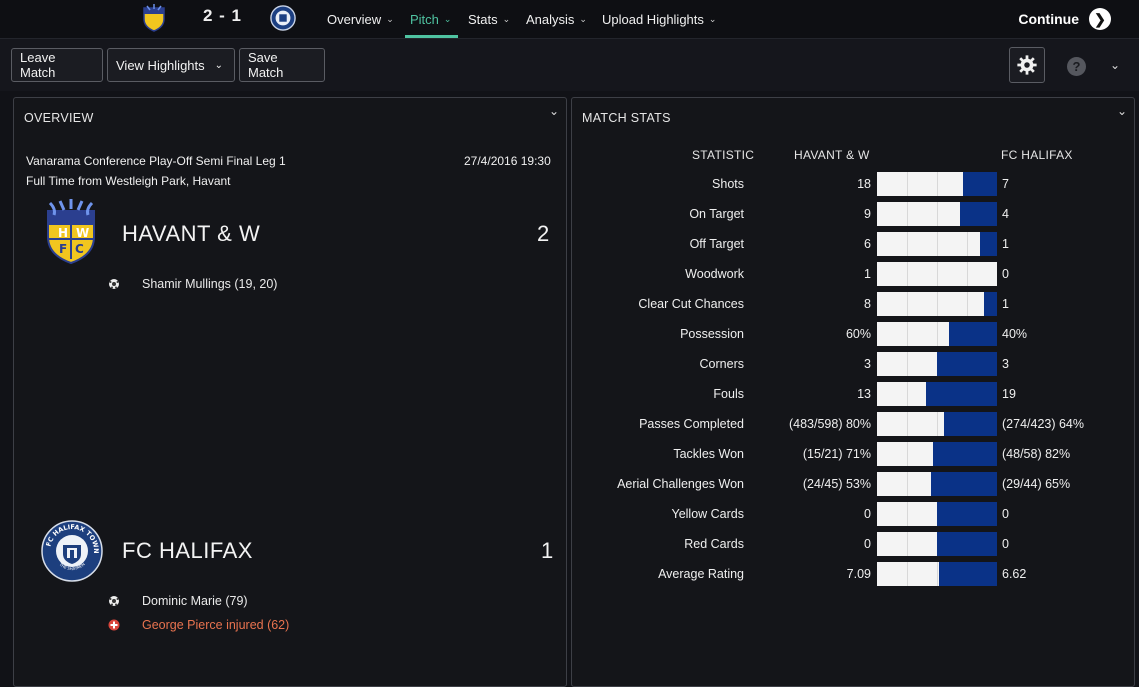  What do you see at coordinates (57, 65) in the screenshot?
I see `leave-match-button: Leave Match` at bounding box center [57, 65].